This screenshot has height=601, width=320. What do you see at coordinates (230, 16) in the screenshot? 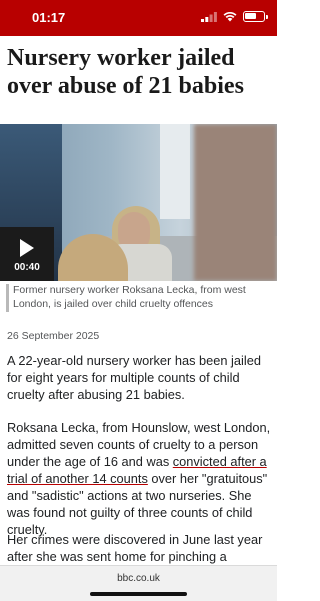
I see `wifi-icon` at bounding box center [230, 16].